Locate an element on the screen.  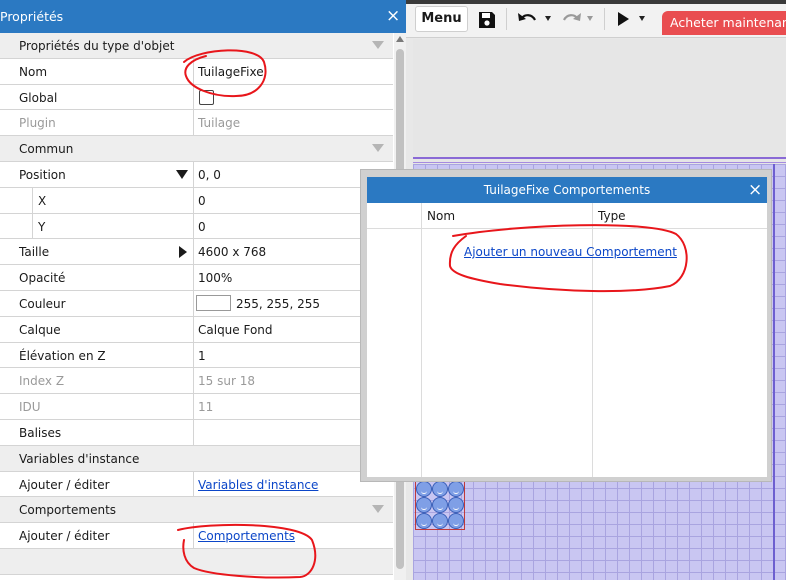
property-label: Balises is located at coordinates (40, 432).